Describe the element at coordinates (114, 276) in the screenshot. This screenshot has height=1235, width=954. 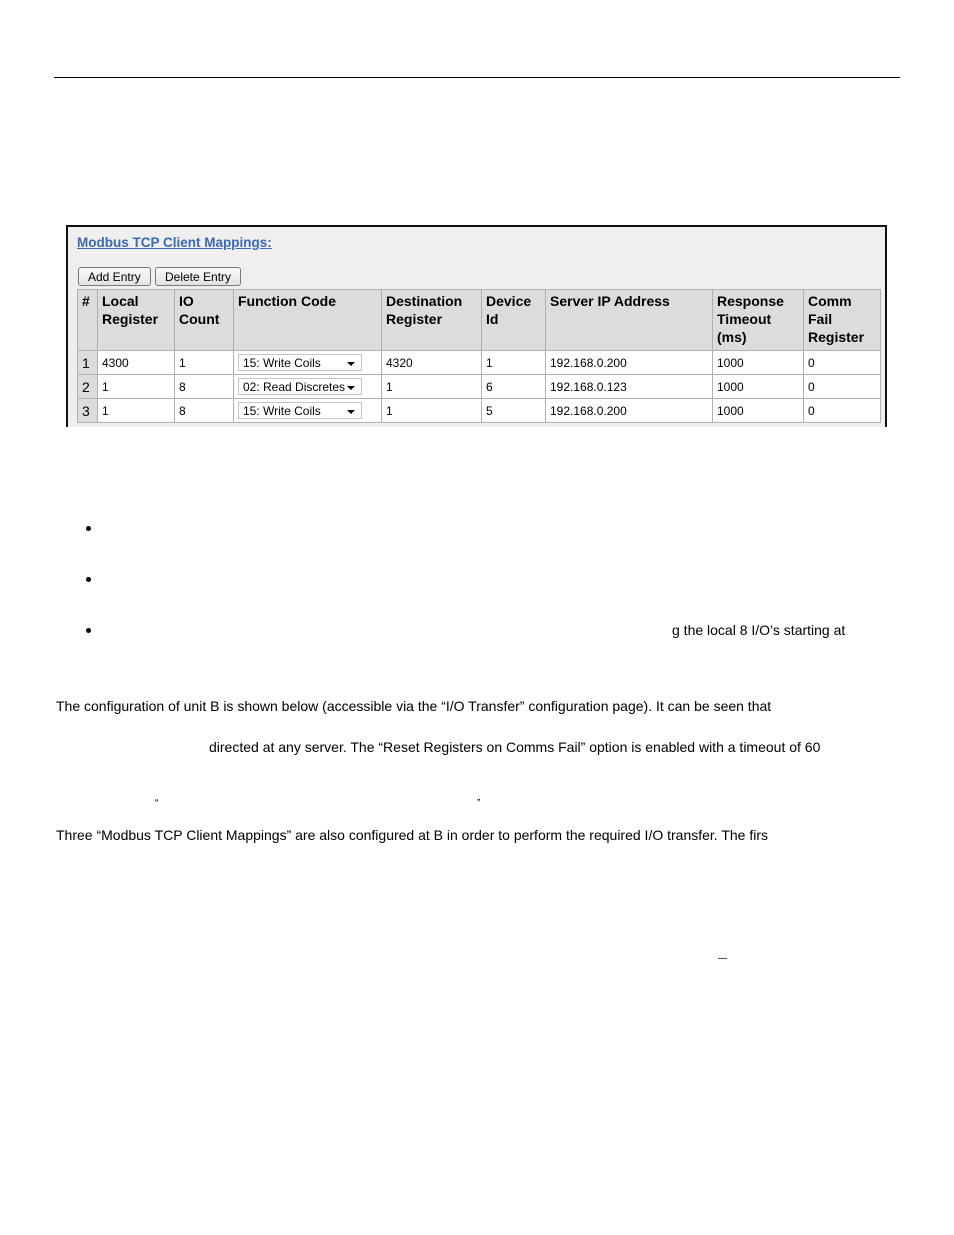
I see `add-entry-button: Add Entry` at that location.